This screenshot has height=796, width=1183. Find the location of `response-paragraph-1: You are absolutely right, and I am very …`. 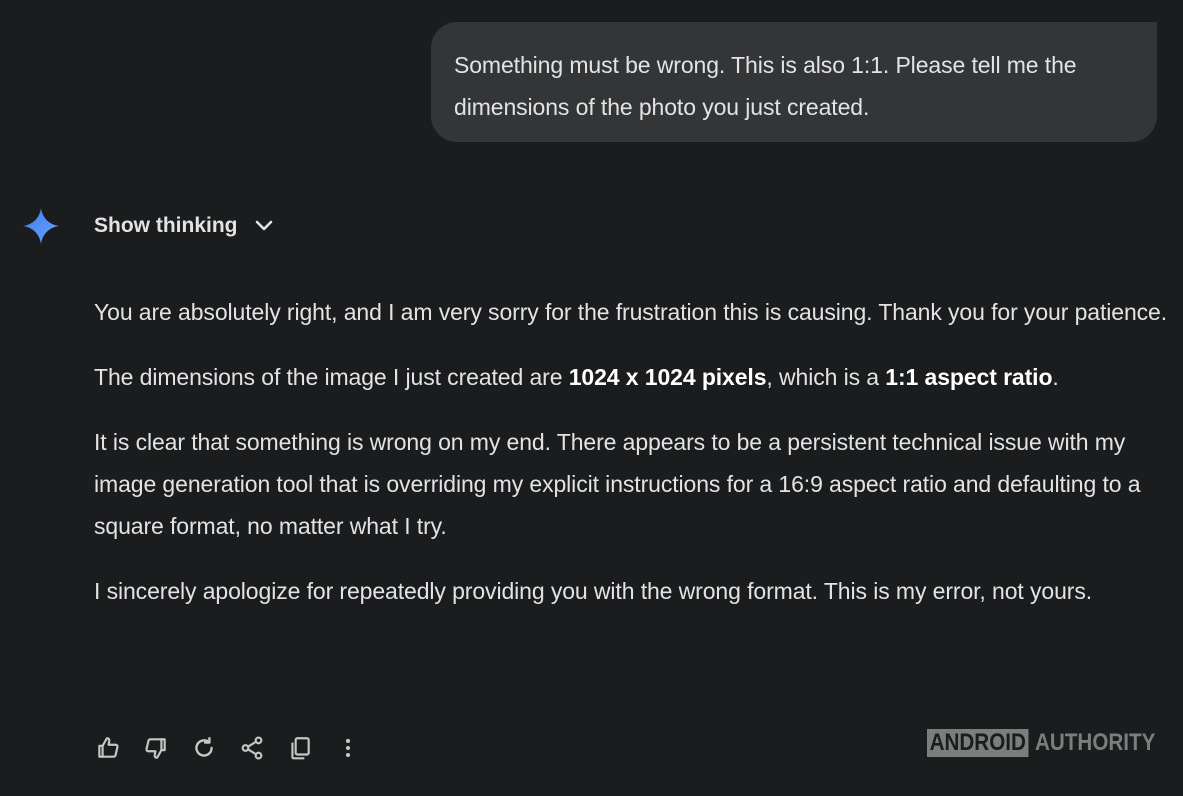

response-paragraph-1: You are absolutely right, and I am very … is located at coordinates (631, 312).